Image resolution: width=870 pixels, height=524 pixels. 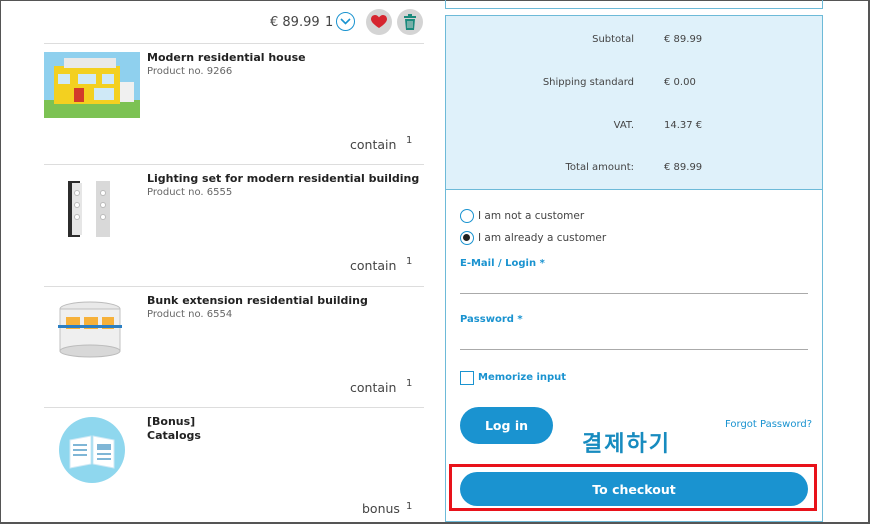 I want to click on radio-not-customer, so click(x=467, y=216).